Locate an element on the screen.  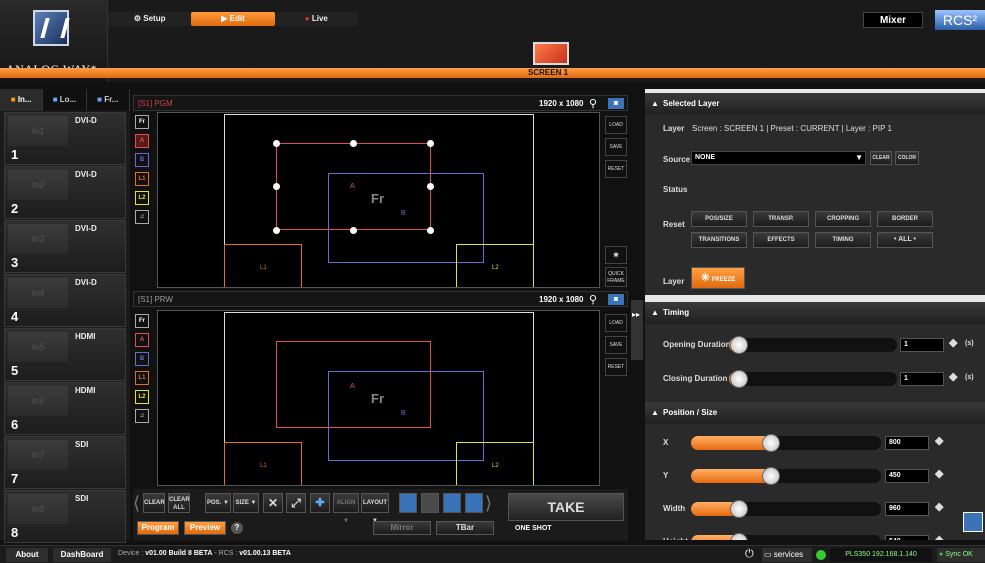
closing-stepper-icon: ◆ is located at coordinates (953, 376).